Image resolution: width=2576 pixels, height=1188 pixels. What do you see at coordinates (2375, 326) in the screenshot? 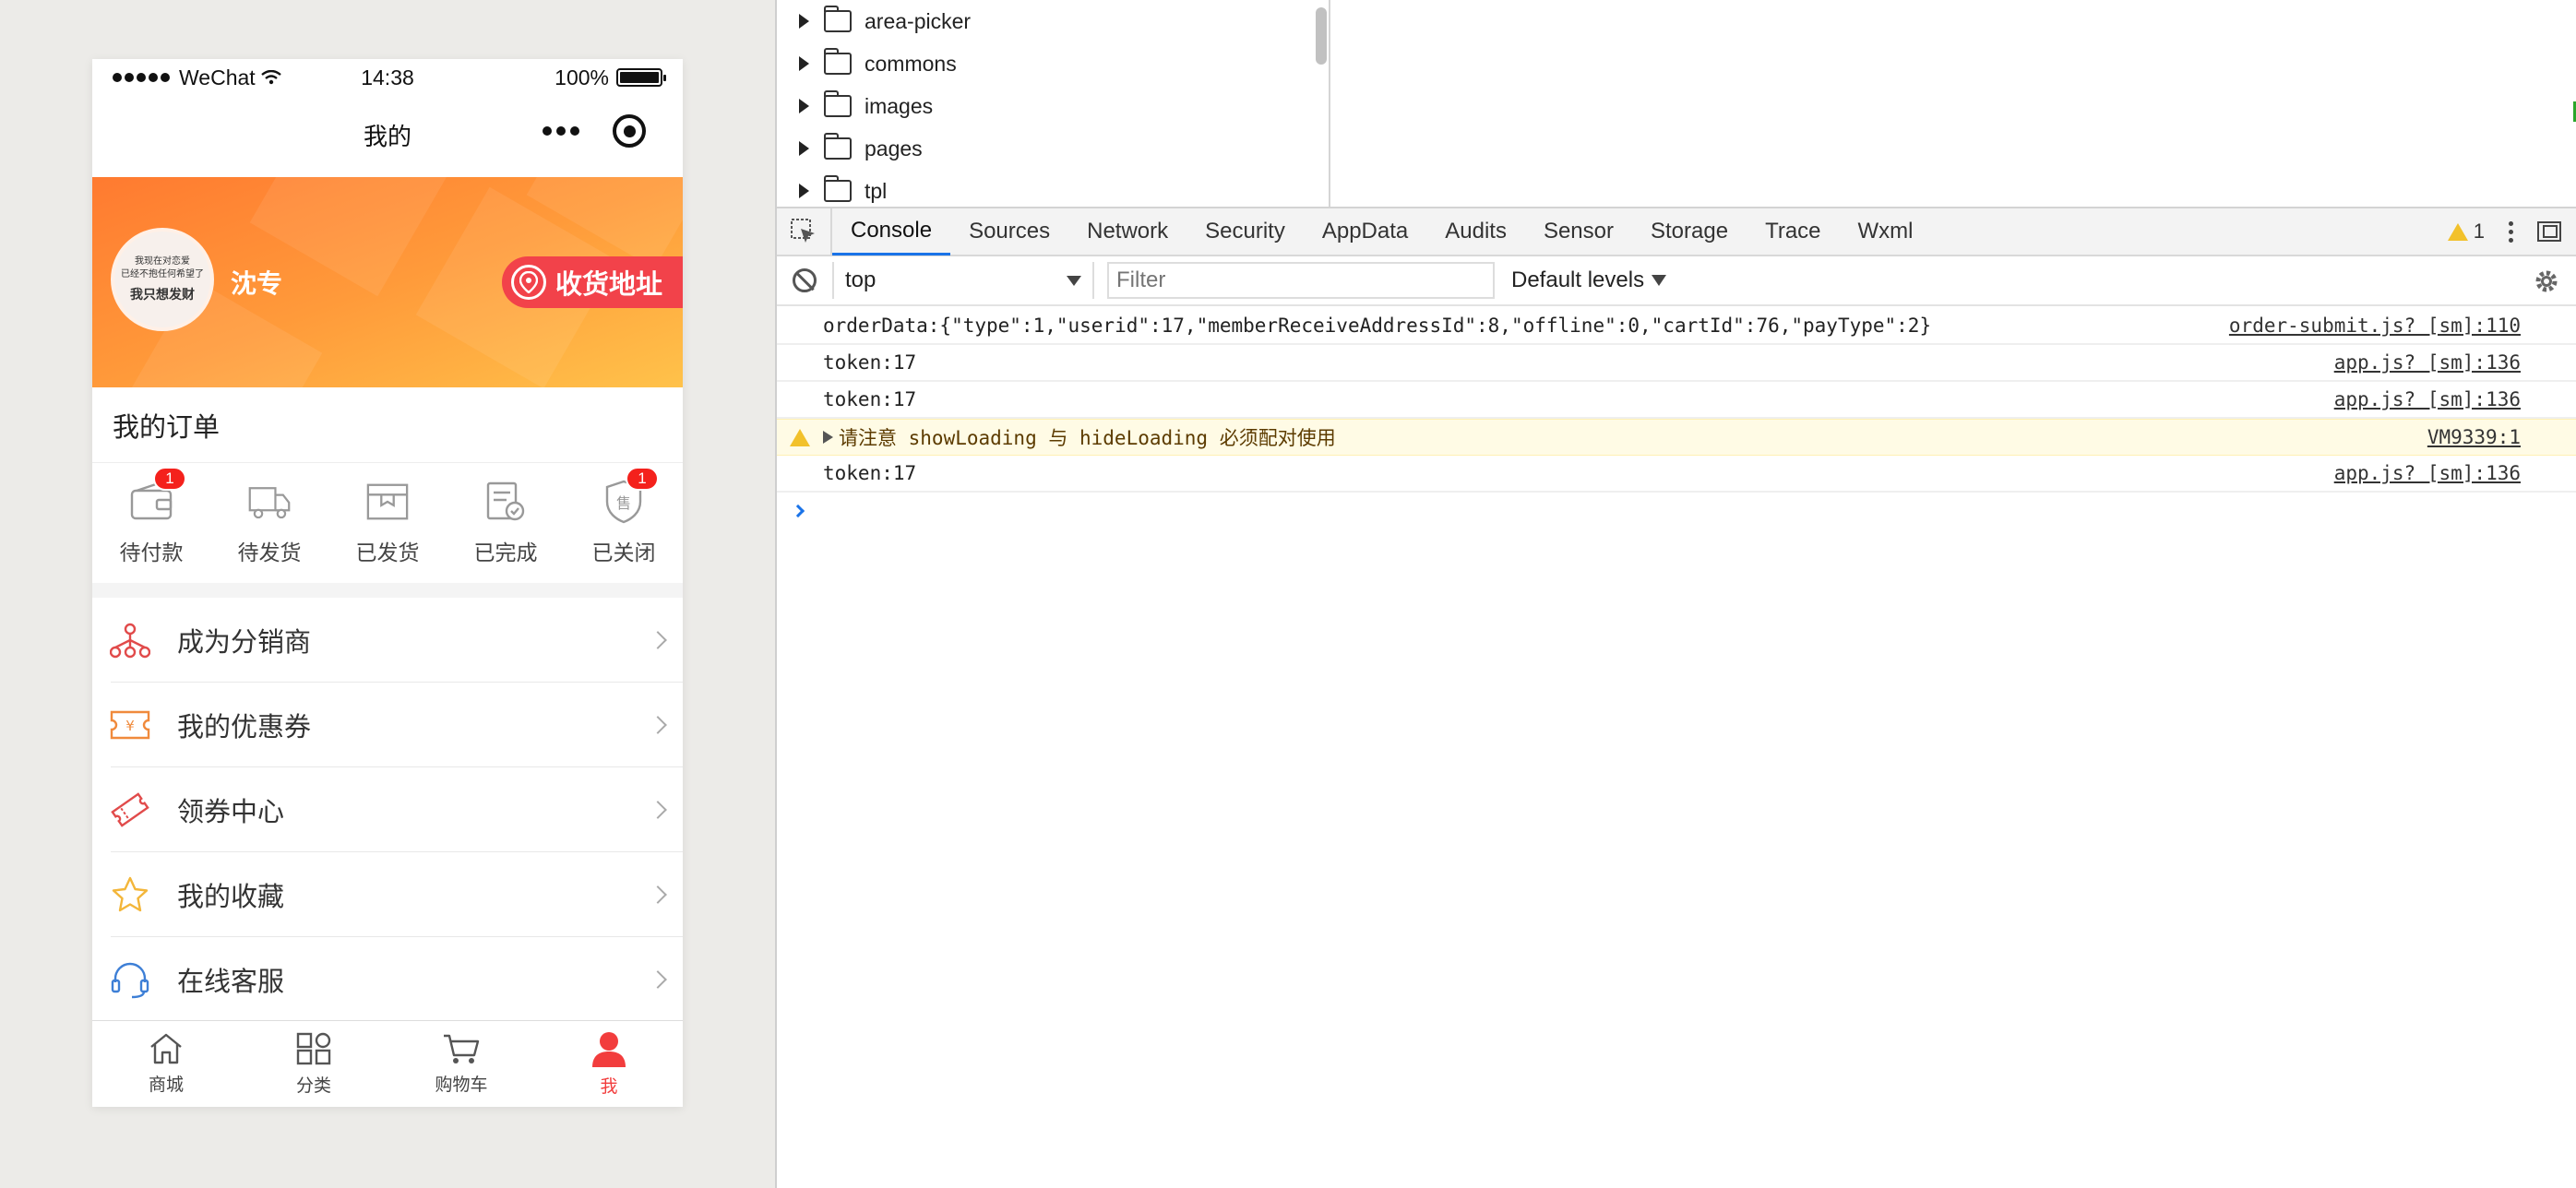
I see `log-source-link: order-submit.js? [sm]:110` at bounding box center [2375, 326].